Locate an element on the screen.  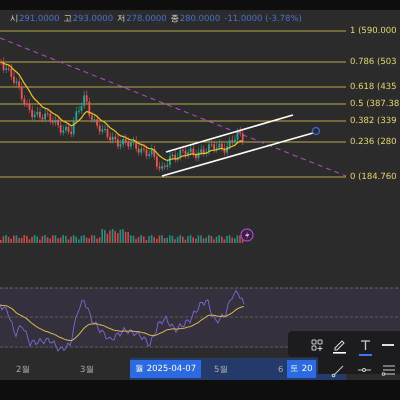
ohlc-value: 278.0000 is located at coordinates (146, 19).